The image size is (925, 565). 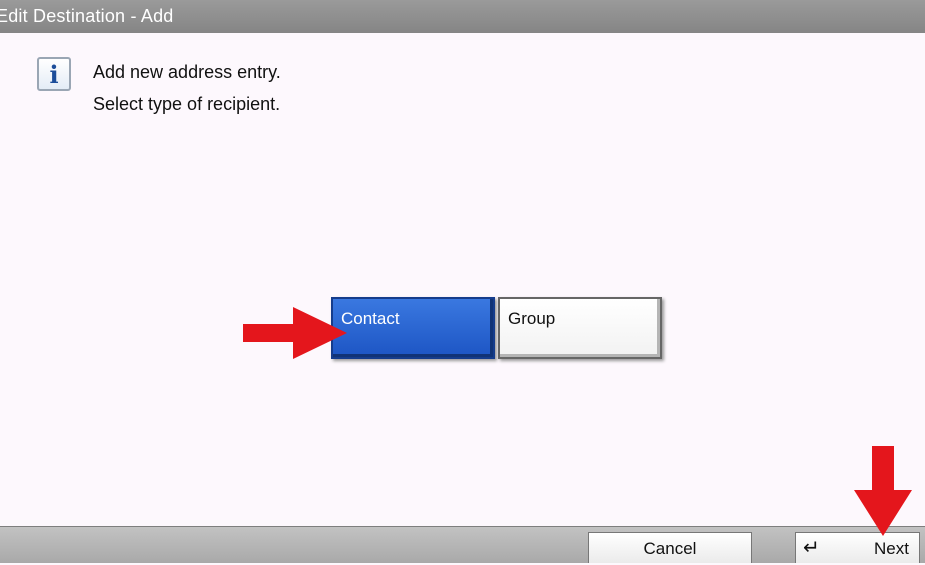 I want to click on enter-icon: ↵, so click(x=811, y=548).